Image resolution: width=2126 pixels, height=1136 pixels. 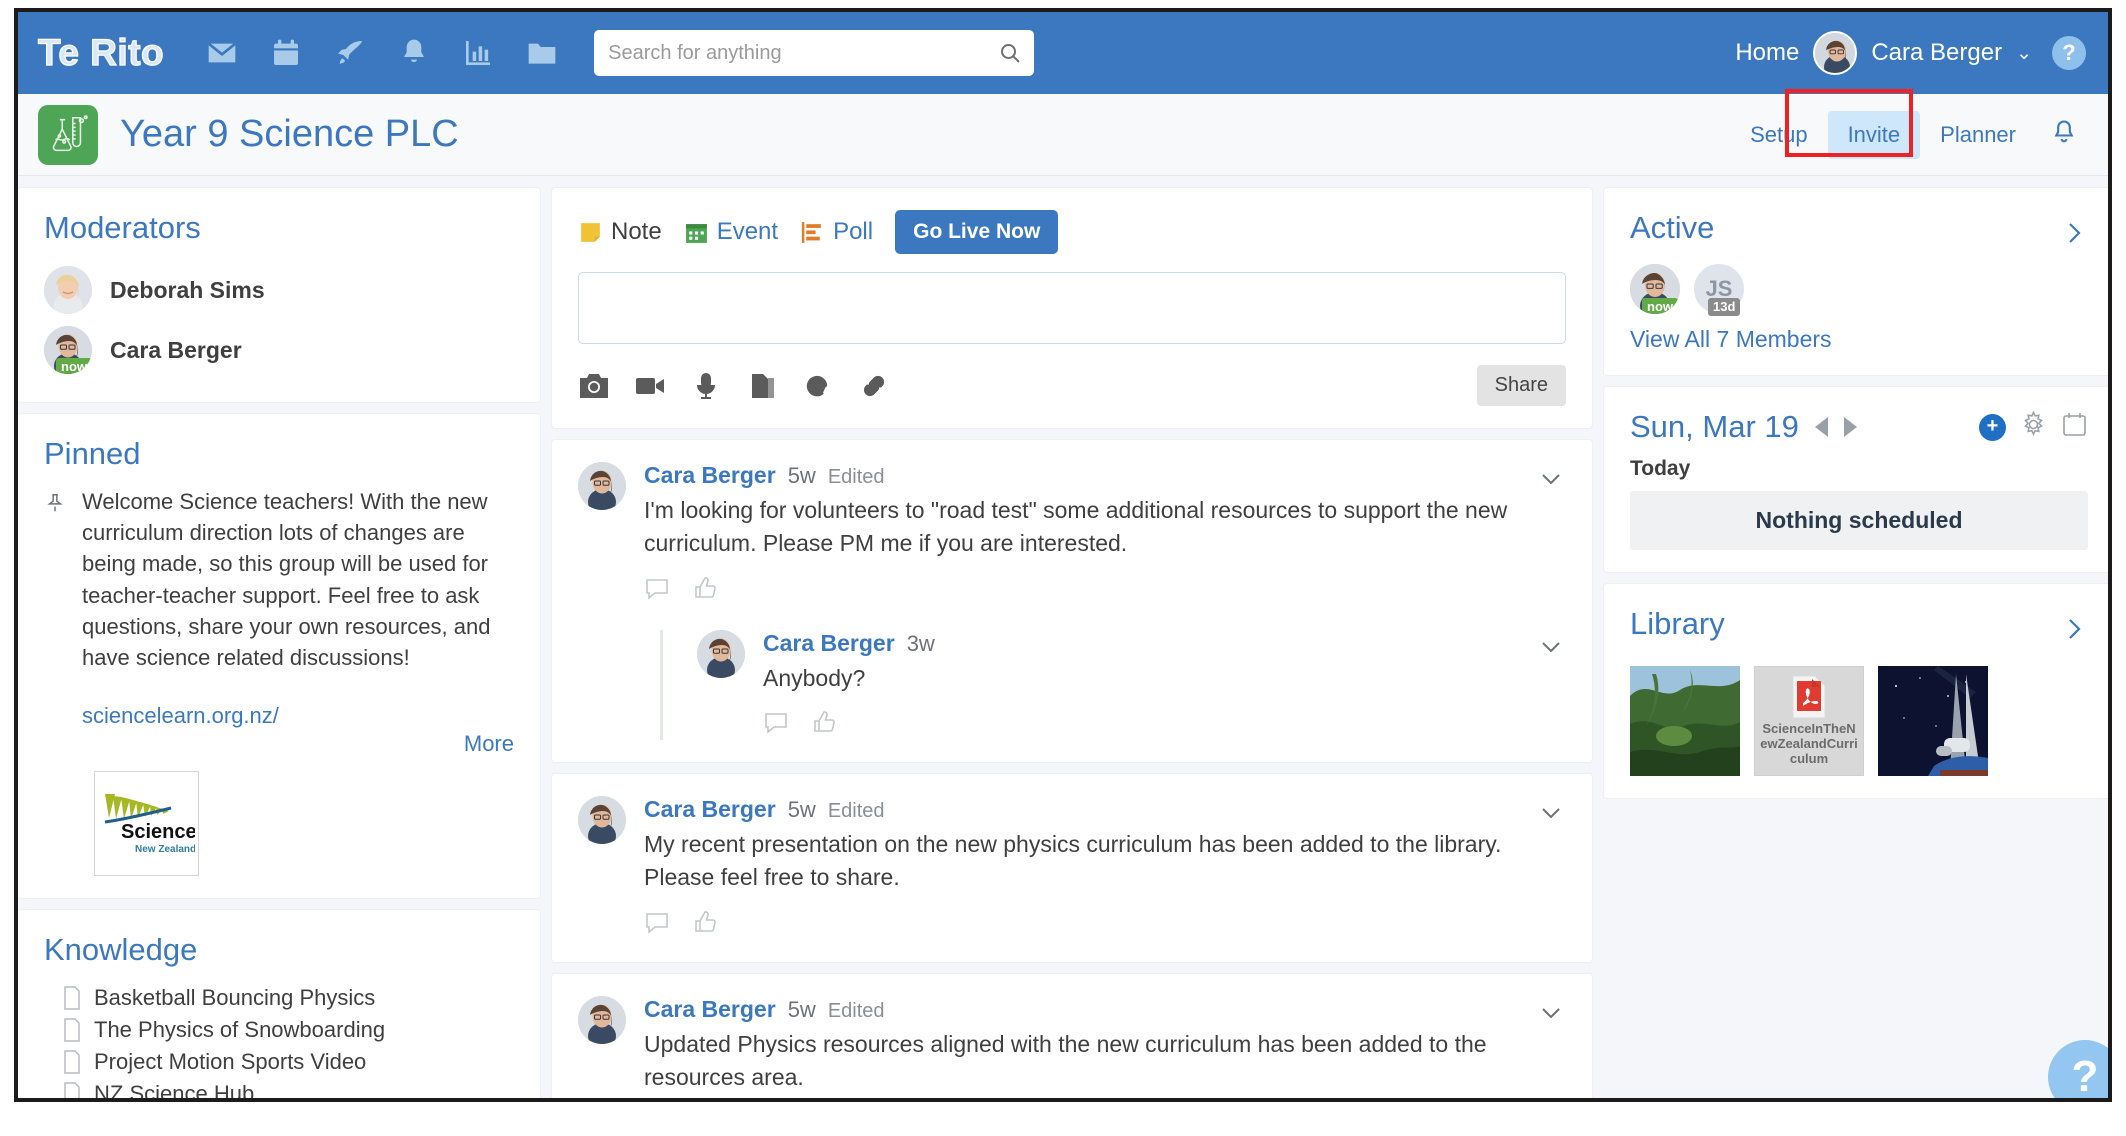 I want to click on rocket-icon, so click(x=350, y=53).